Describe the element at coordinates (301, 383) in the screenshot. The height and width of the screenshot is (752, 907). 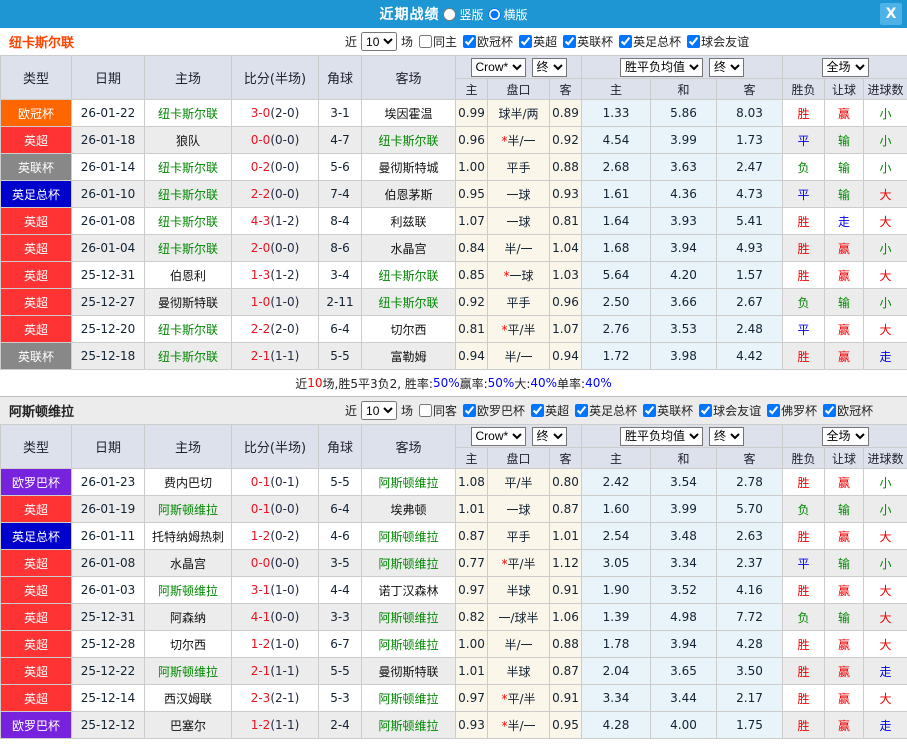
I see `summary-segment: 近` at that location.